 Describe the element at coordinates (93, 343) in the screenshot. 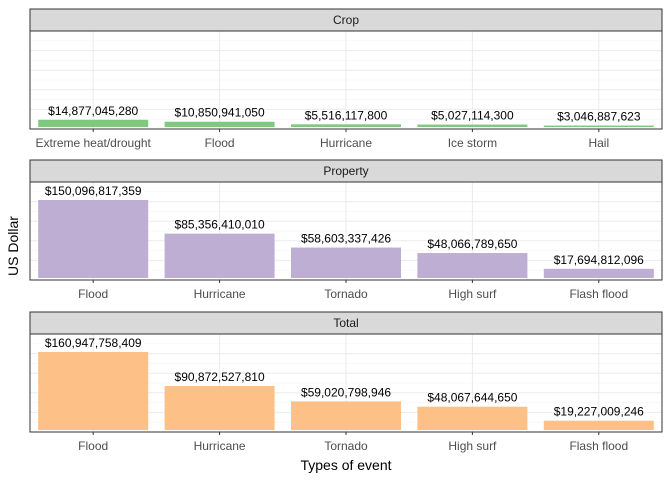

I see `bar-value-label: $160,947,758,409` at that location.